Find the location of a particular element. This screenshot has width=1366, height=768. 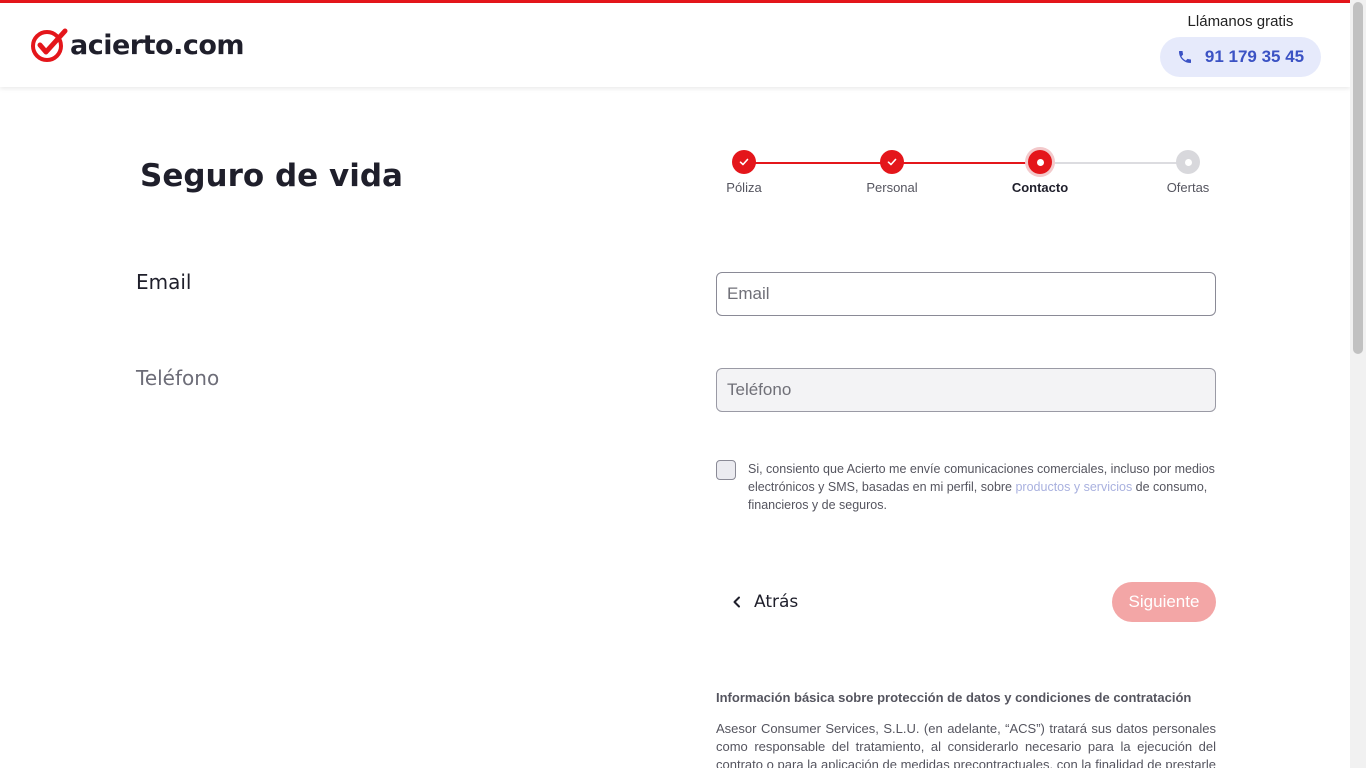

page-title: Seguro de vida is located at coordinates (271, 176).